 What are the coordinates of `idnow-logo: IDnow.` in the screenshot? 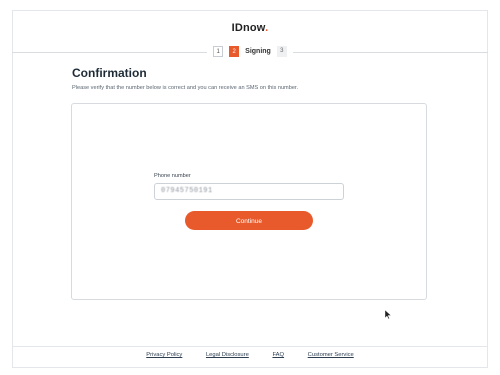 It's located at (250, 28).